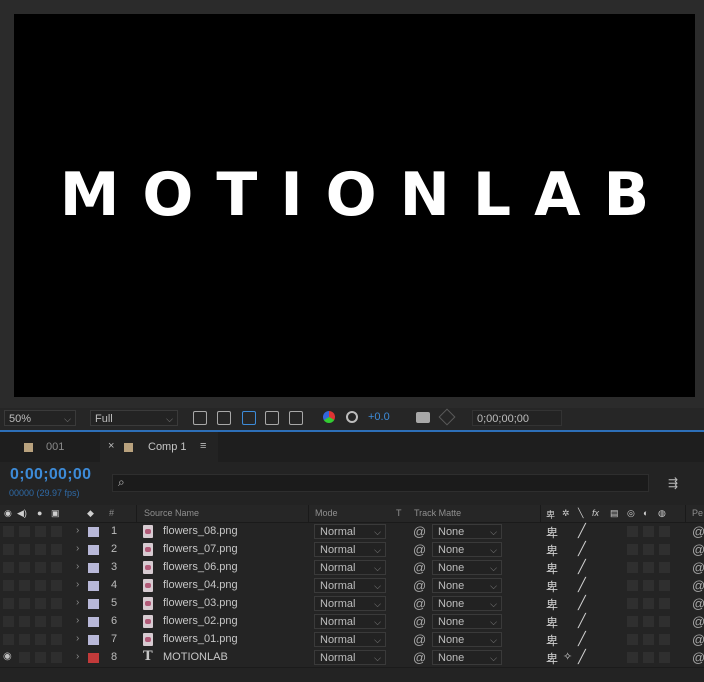  I want to click on column-number: #, so click(111, 513).